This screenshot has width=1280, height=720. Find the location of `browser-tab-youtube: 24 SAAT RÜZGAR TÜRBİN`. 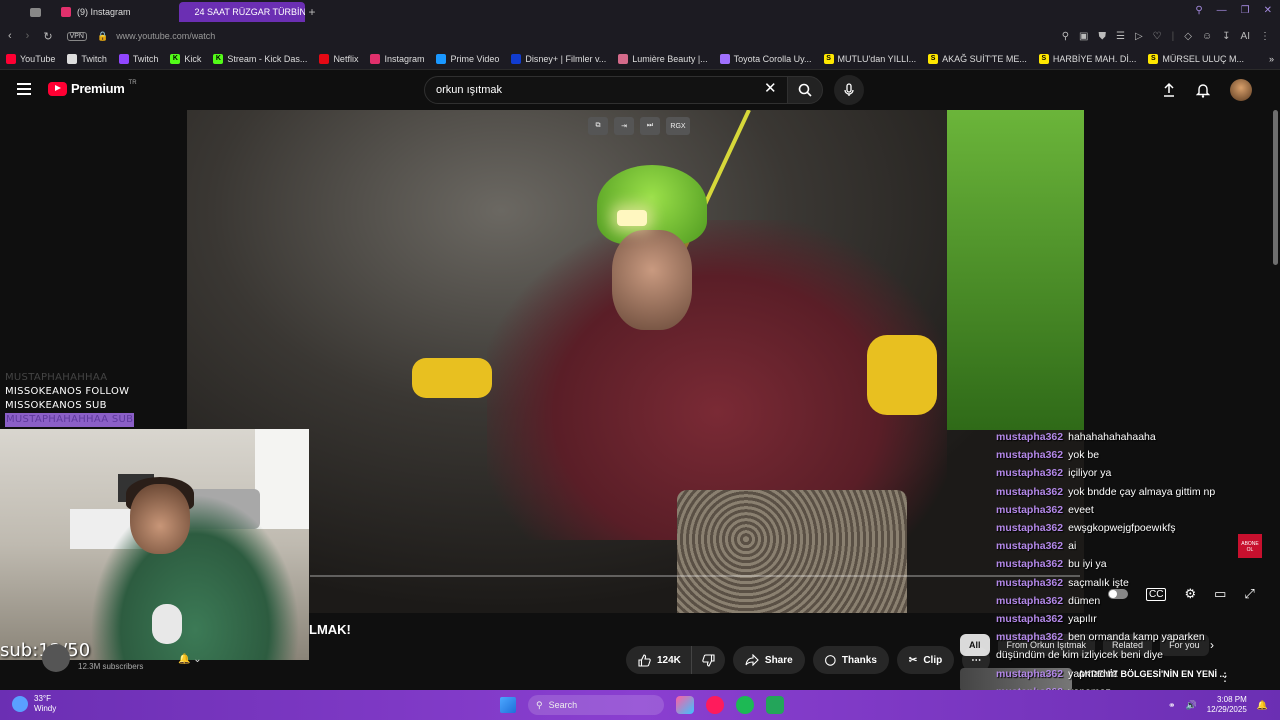

browser-tab-youtube: 24 SAAT RÜZGAR TÜRBİN is located at coordinates (241, 12).